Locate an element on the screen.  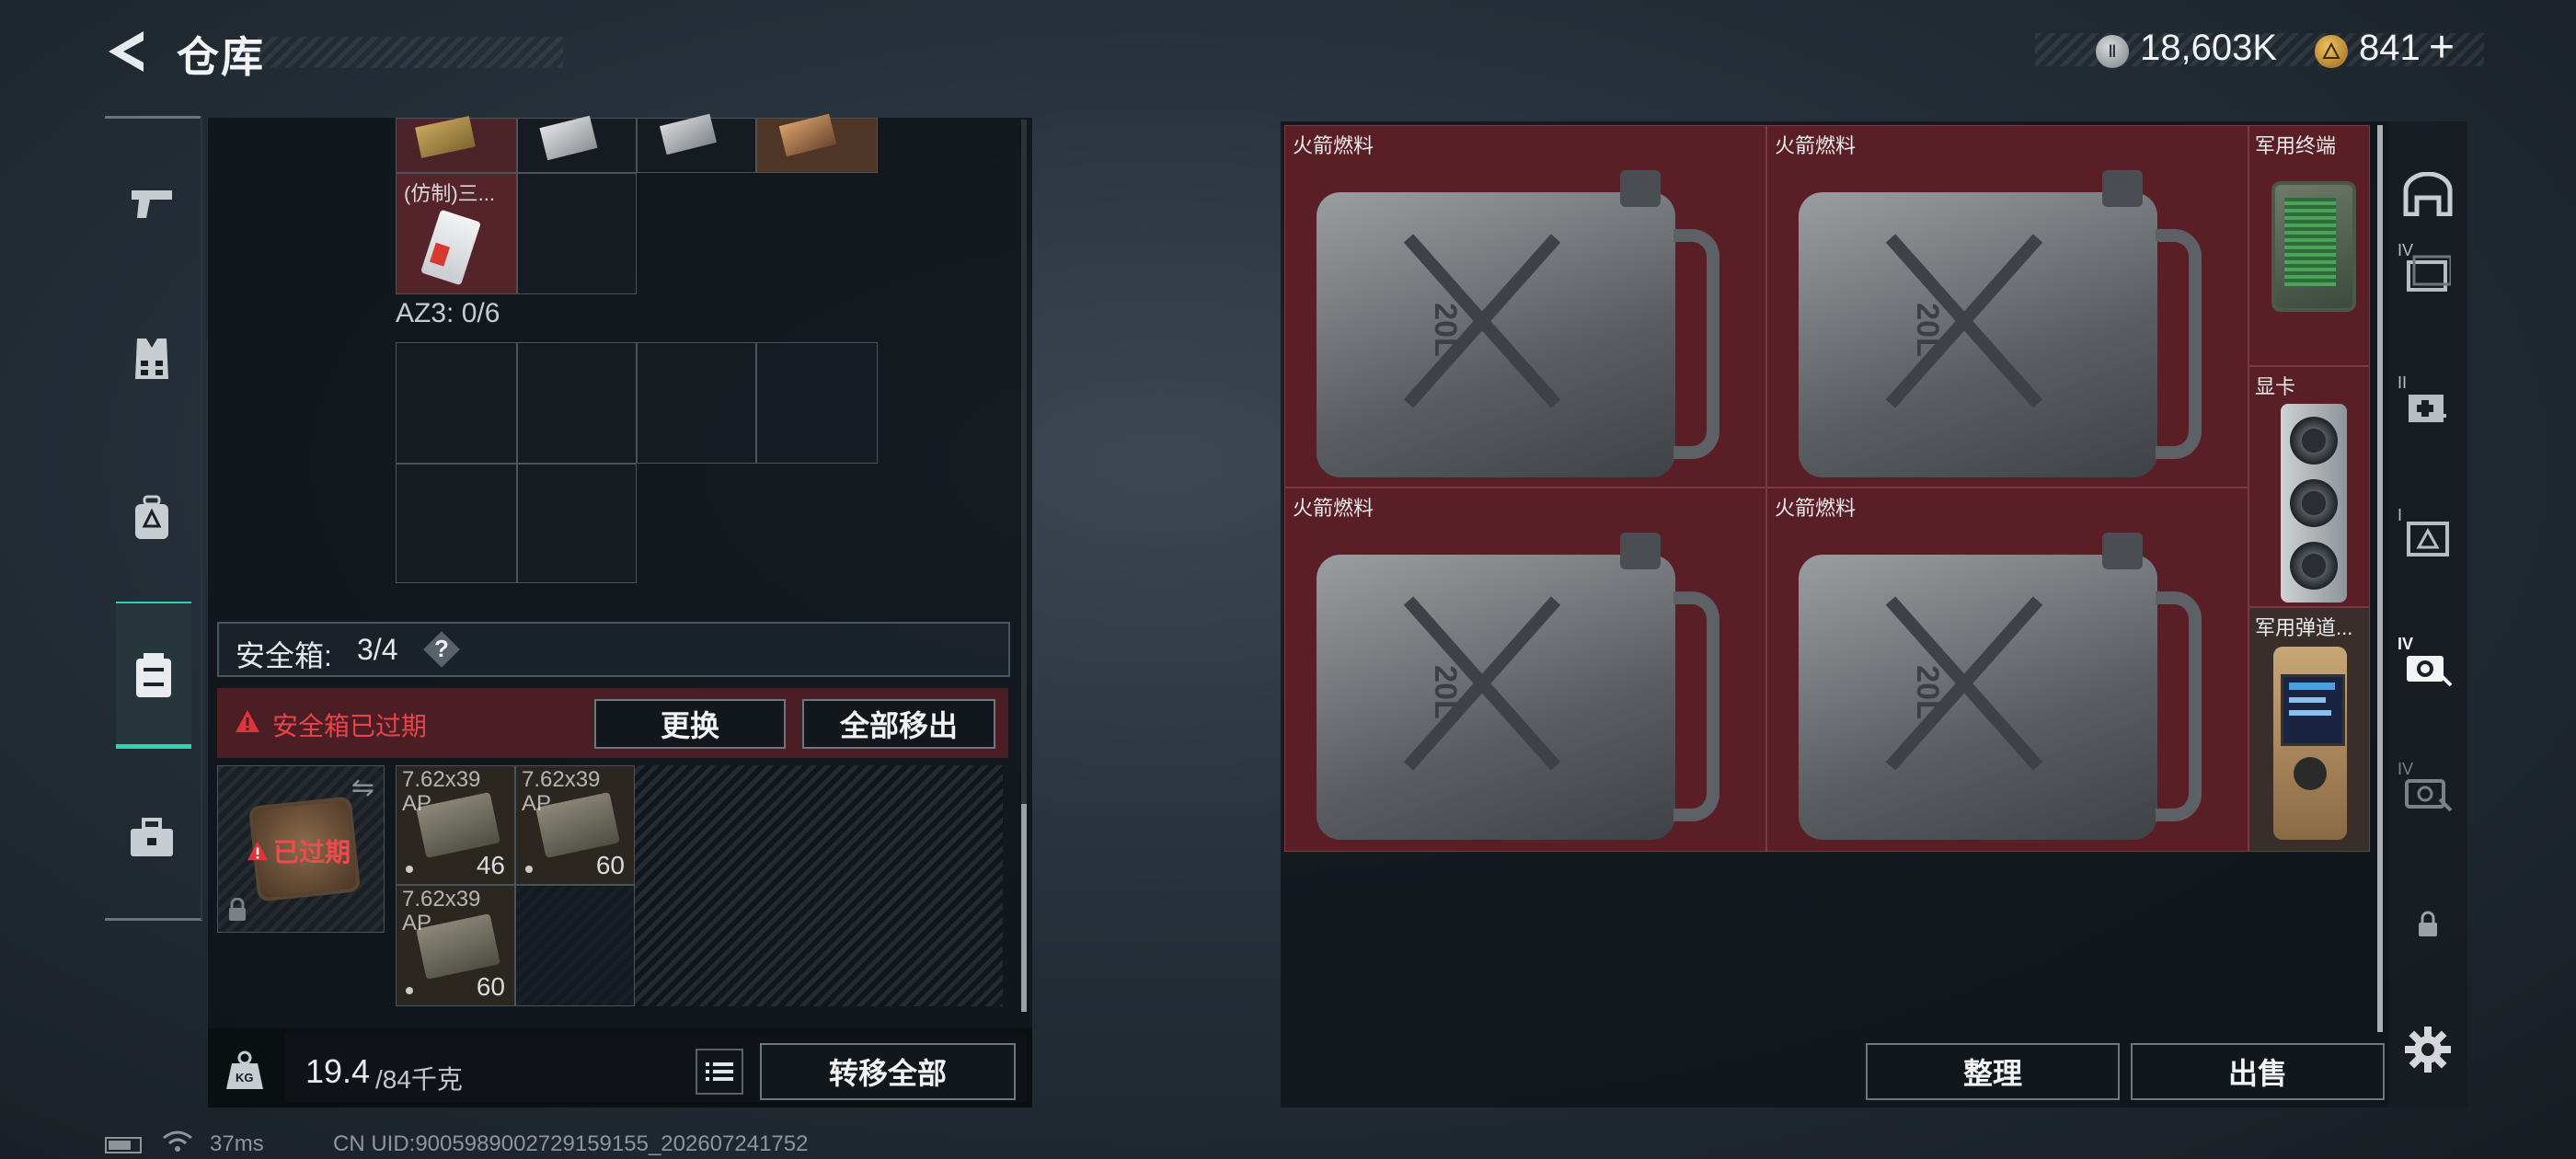
tab-weapons is located at coordinates (152, 203).